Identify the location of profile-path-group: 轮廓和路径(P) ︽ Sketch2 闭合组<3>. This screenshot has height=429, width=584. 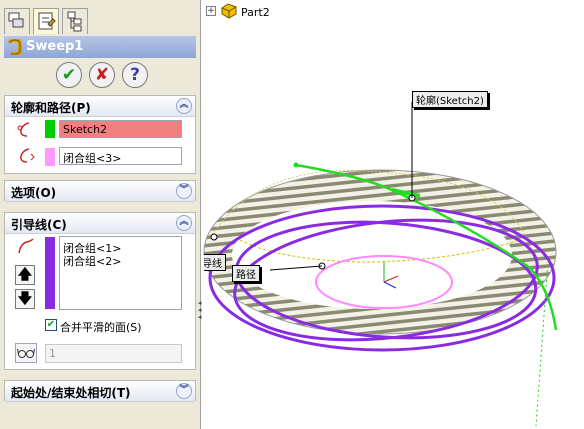
(100, 134).